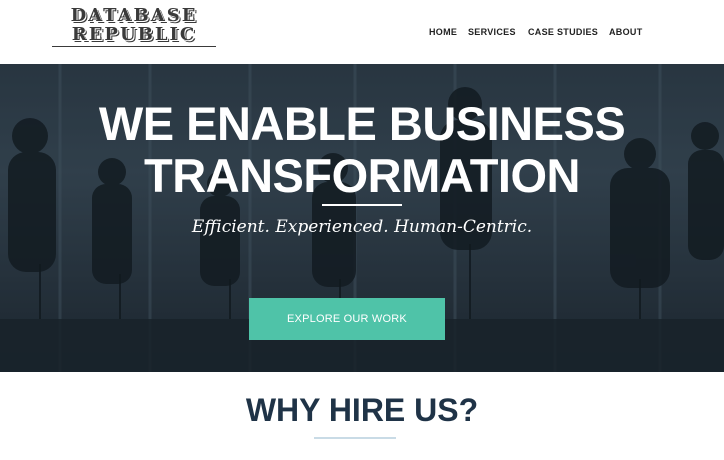  I want to click on site-logo: DATABASE REPUBLIC, so click(134, 28).